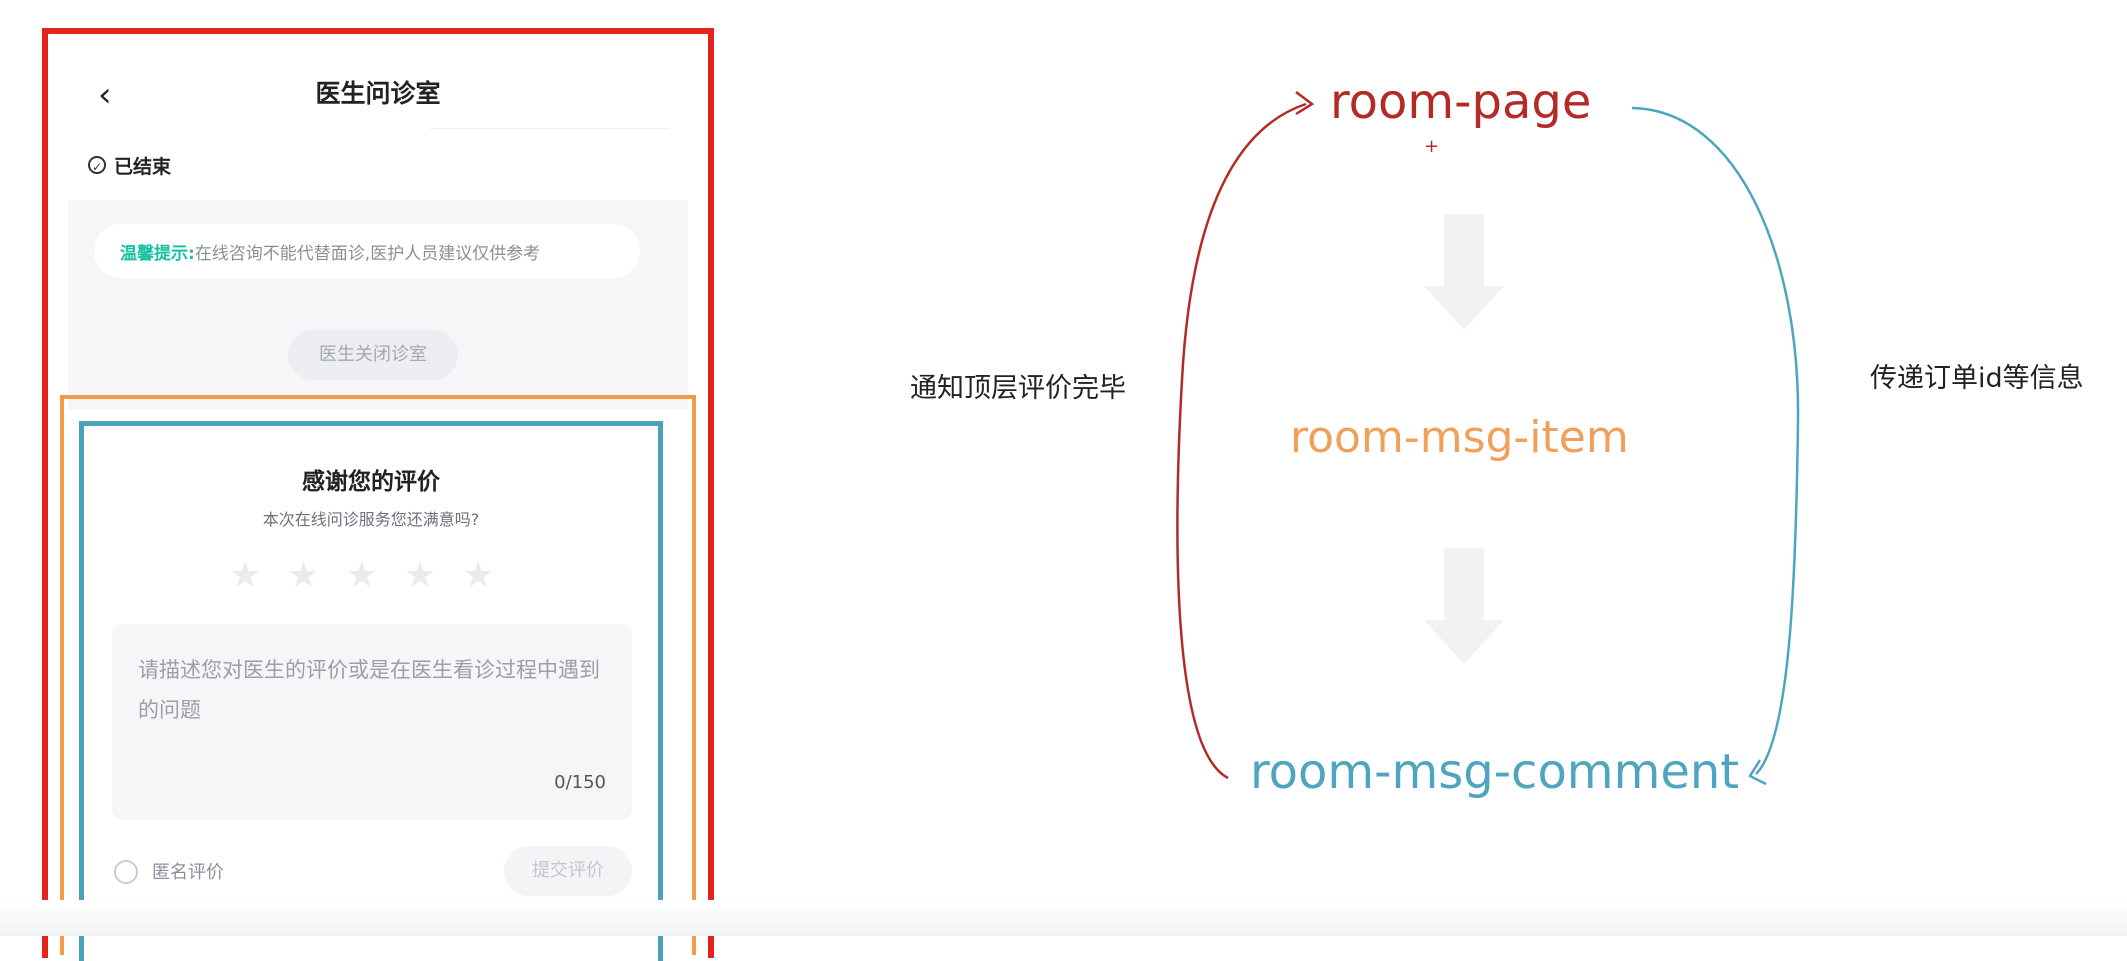 This screenshot has width=2127, height=961. What do you see at coordinates (1459, 437) in the screenshot?
I see `node-room-msg-item: room-msg-item` at bounding box center [1459, 437].